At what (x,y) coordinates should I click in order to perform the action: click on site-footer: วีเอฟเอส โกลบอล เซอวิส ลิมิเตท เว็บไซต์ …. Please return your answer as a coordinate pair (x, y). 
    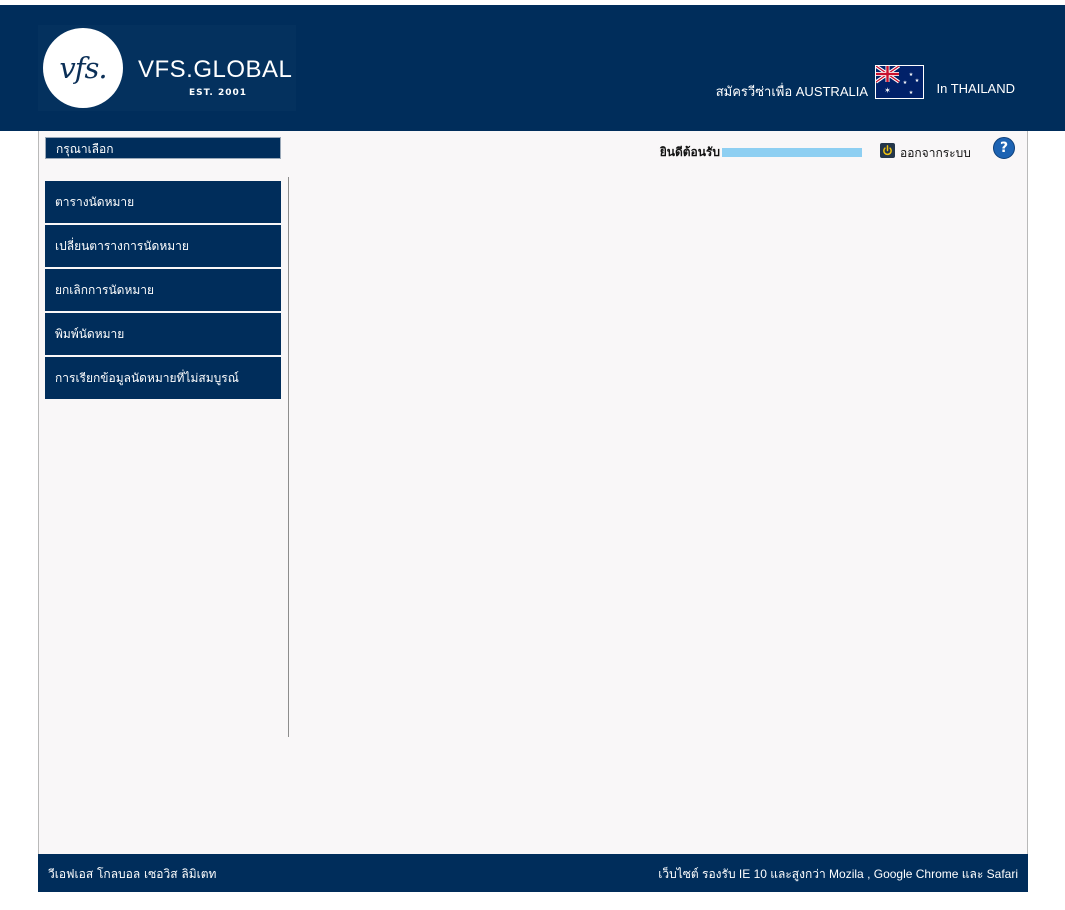
    Looking at the image, I should click on (533, 873).